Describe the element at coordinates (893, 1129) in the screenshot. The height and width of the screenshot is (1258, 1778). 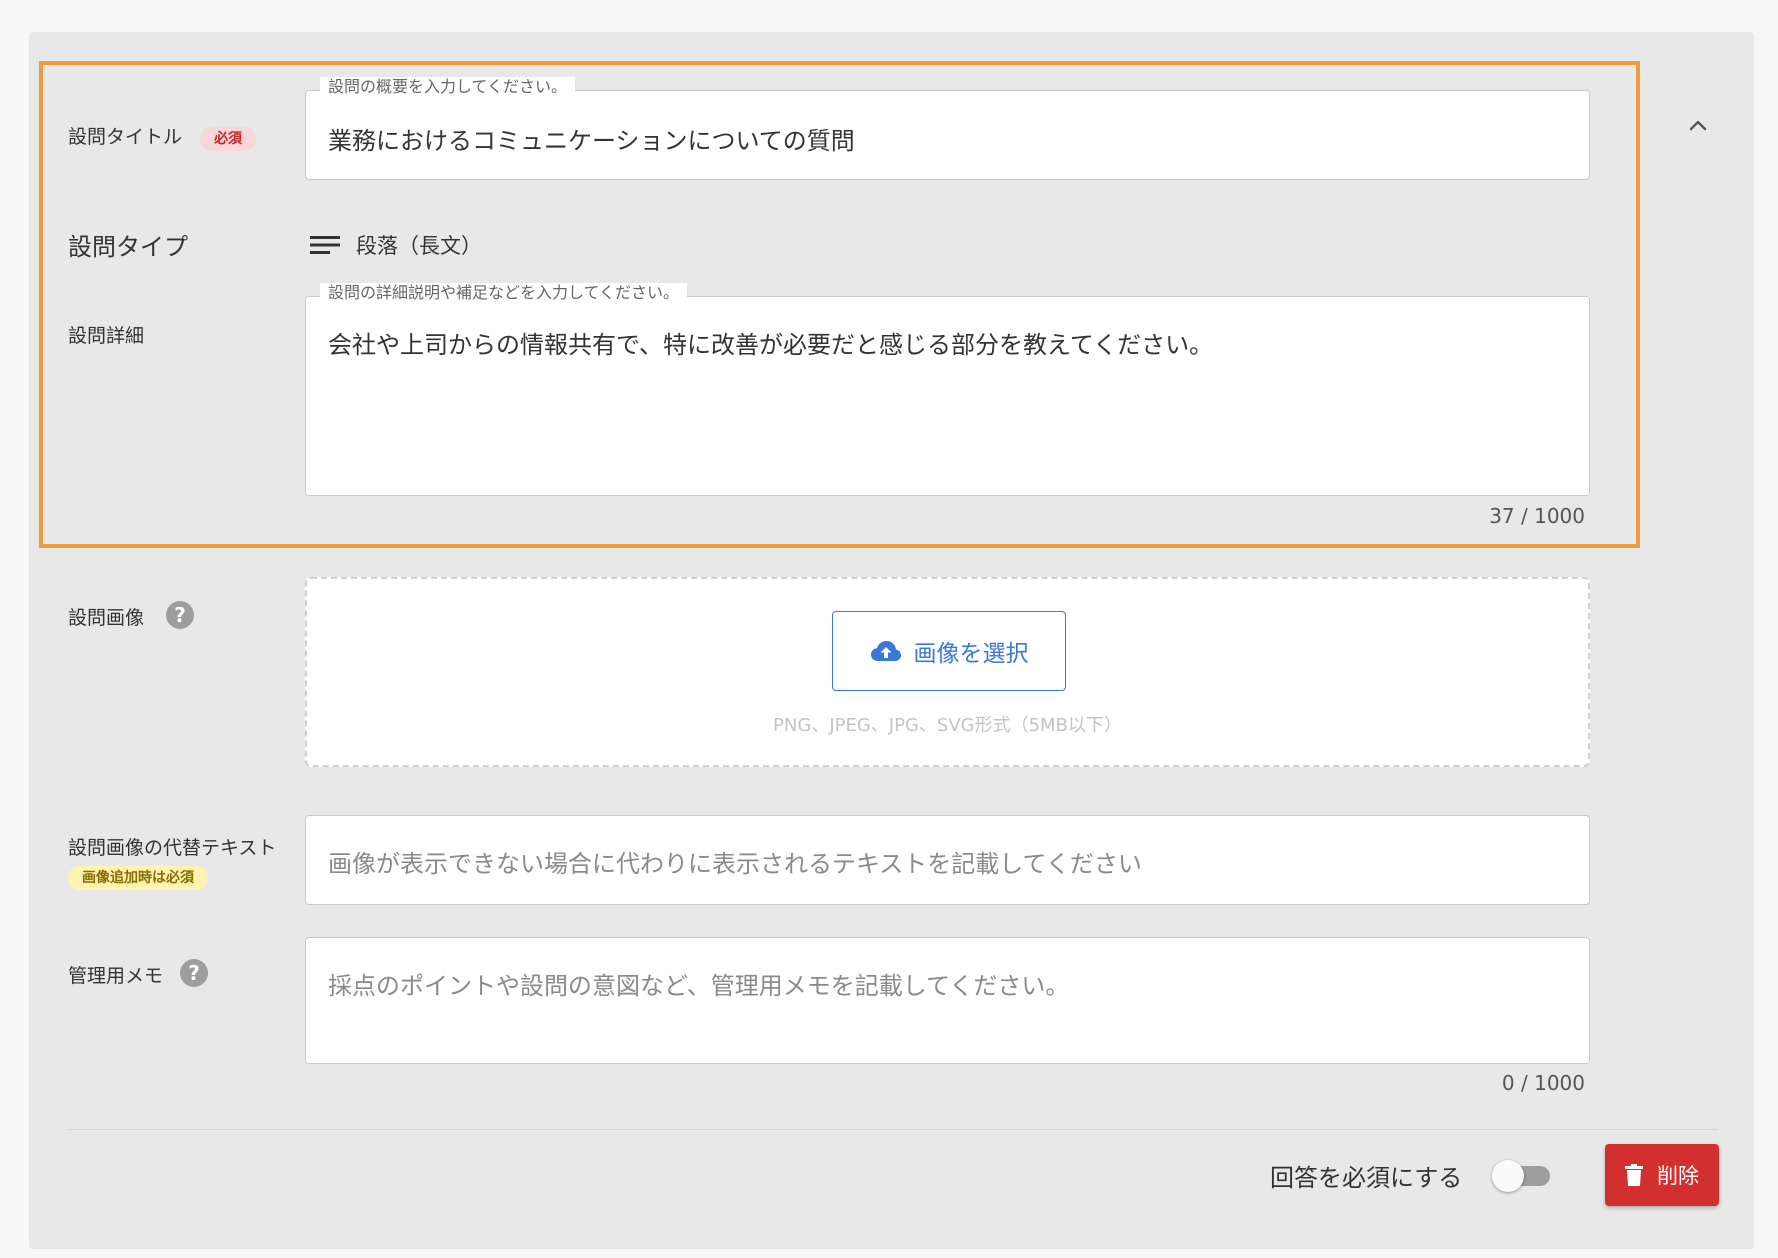
I see `footer-divider` at that location.